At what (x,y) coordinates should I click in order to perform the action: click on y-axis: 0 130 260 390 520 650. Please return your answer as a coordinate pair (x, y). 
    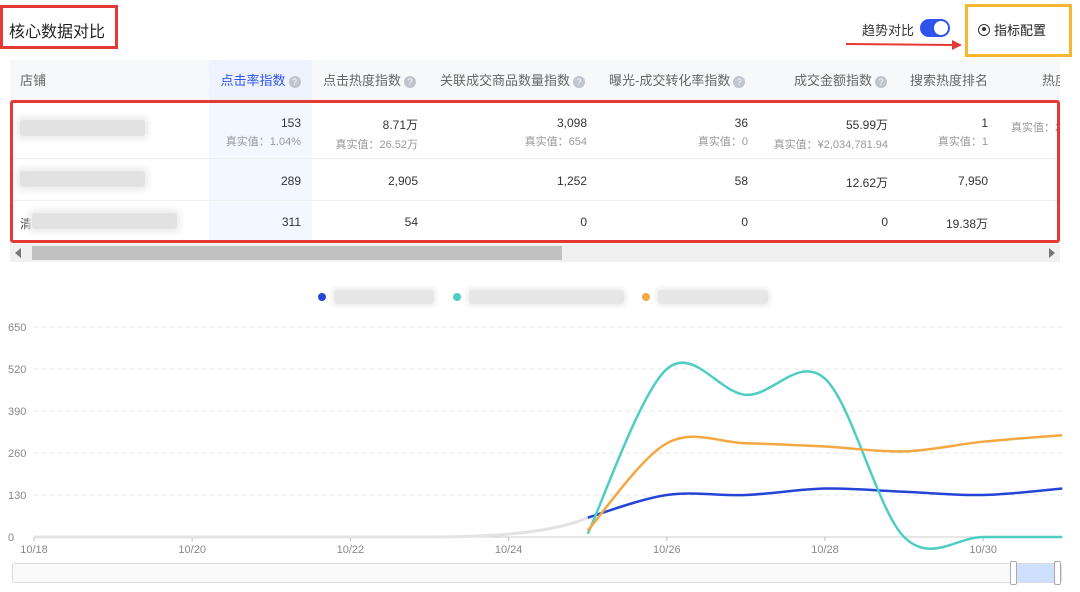
    Looking at the image, I should click on (17, 433).